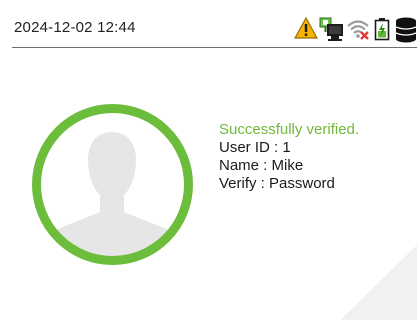 This screenshot has height=320, width=417. What do you see at coordinates (214, 47) in the screenshot?
I see `status-bar-divider` at bounding box center [214, 47].